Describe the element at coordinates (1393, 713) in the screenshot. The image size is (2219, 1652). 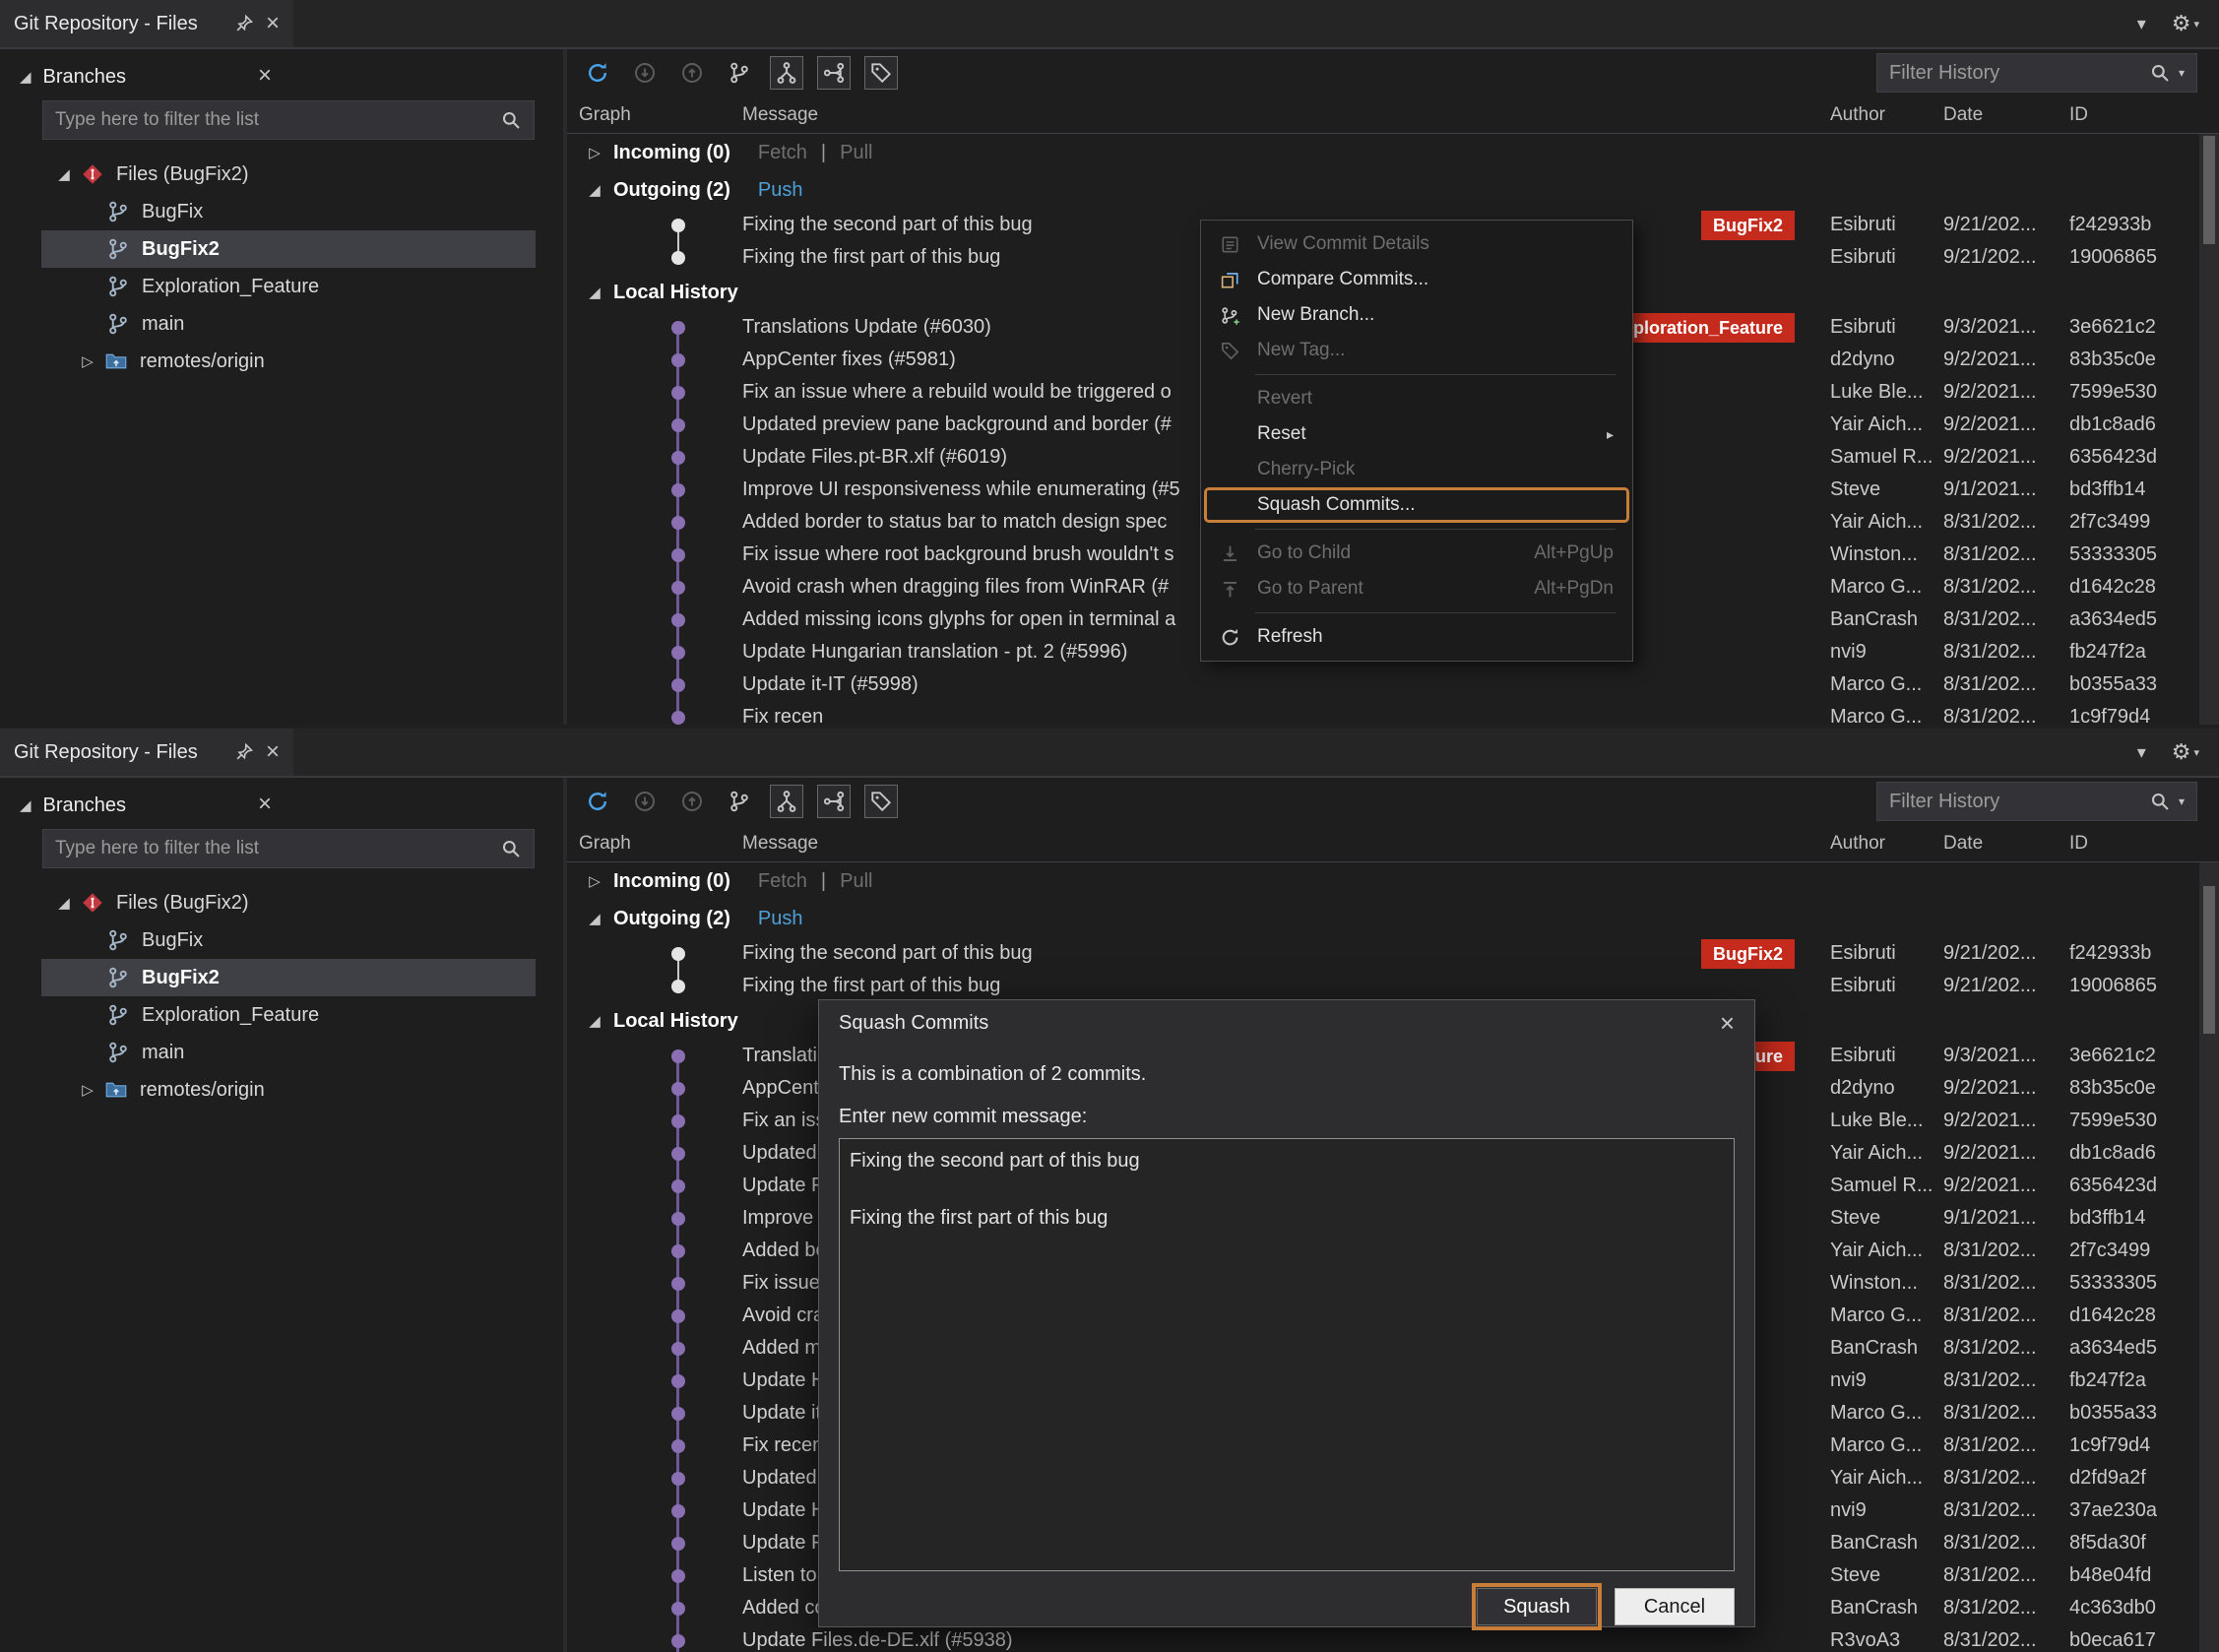
I see `commit-row: Fix recen Marco G... 8/31/202... 1c9f79d4` at that location.